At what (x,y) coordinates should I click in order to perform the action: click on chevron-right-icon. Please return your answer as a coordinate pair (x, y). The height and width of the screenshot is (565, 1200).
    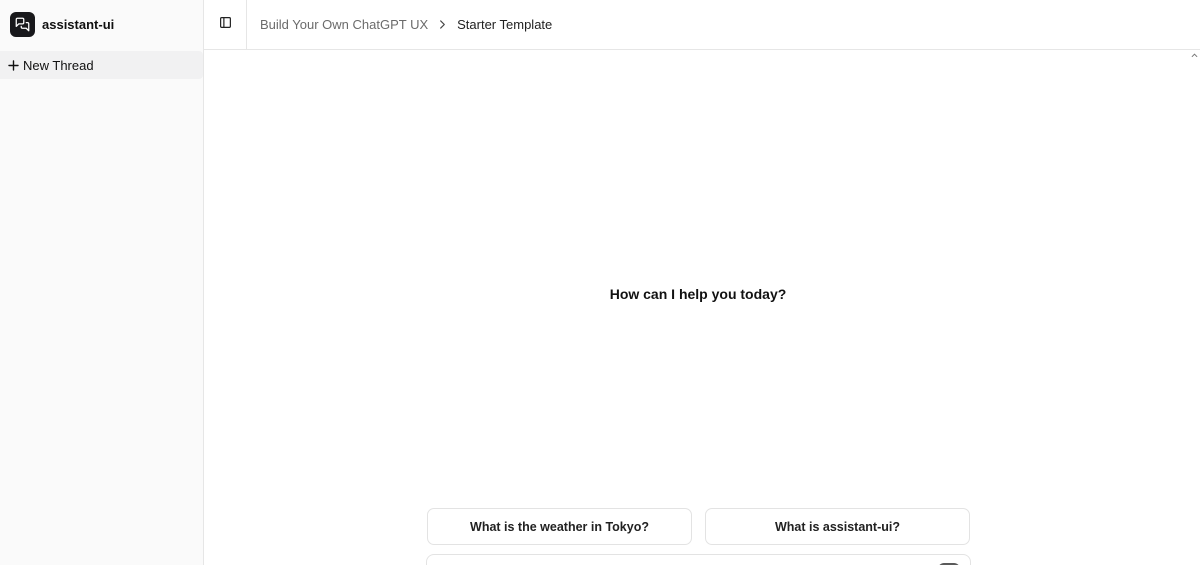
    Looking at the image, I should click on (442, 24).